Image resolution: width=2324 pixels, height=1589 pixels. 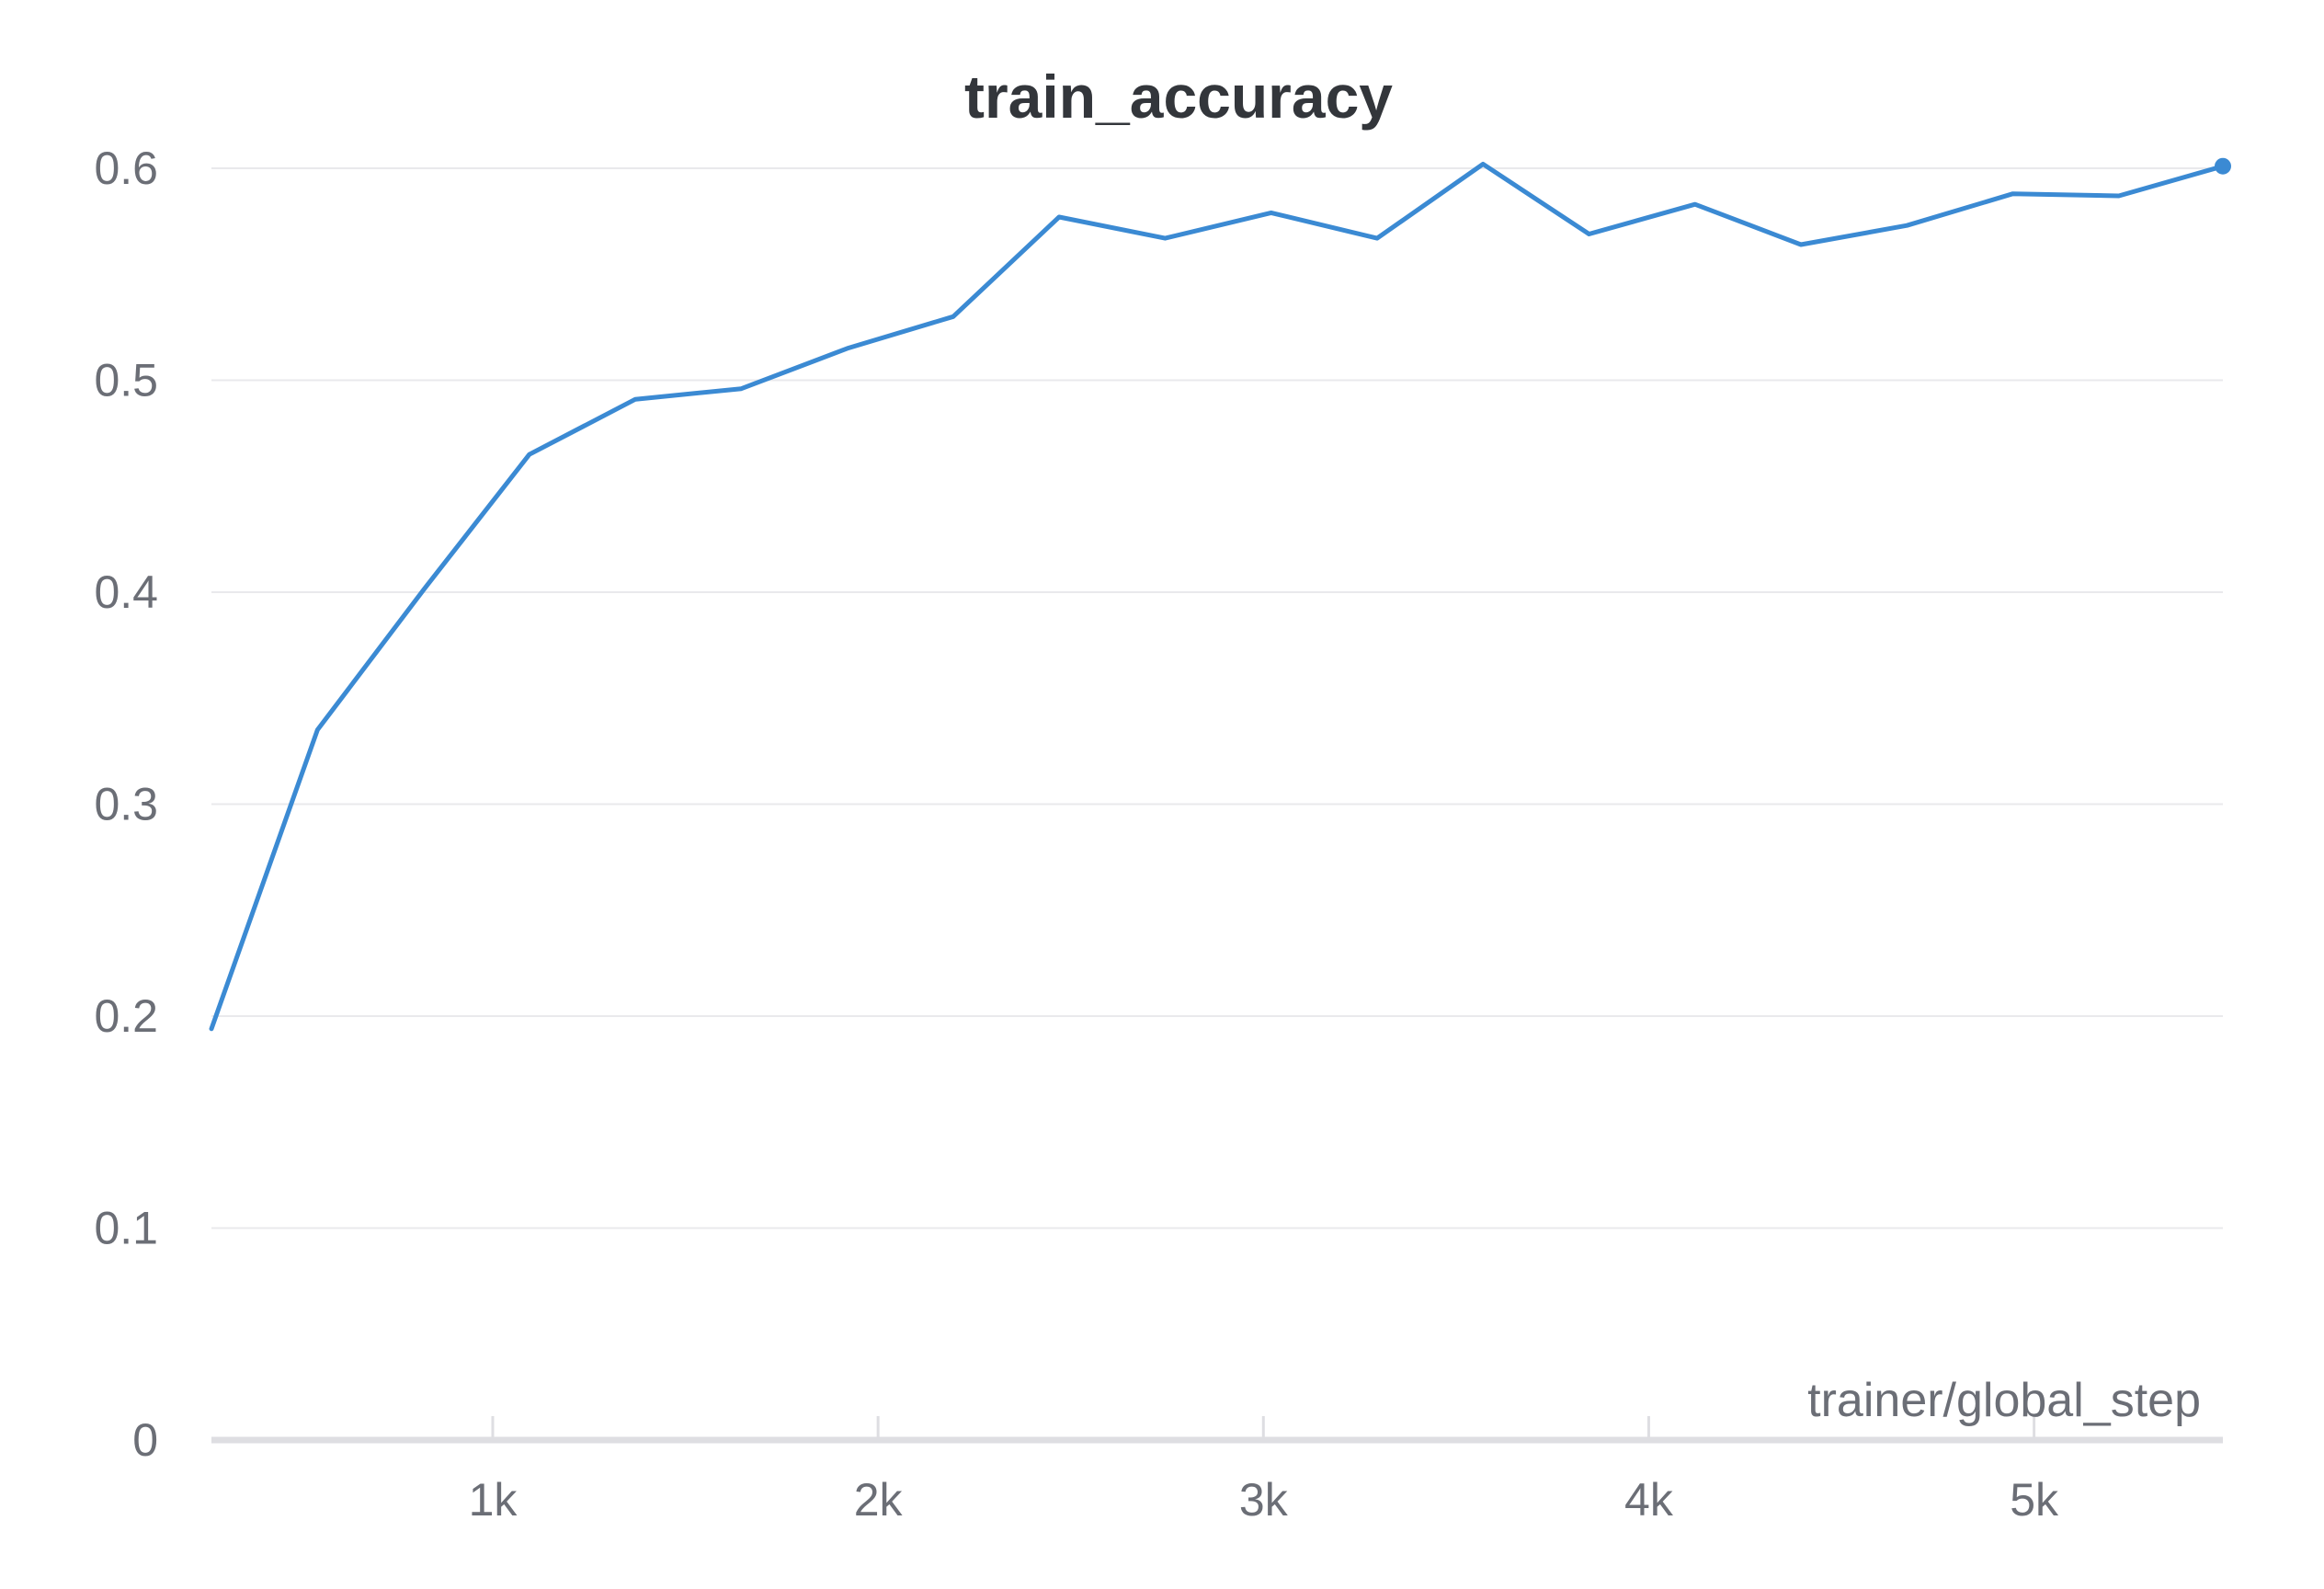 What do you see at coordinates (879, 1500) in the screenshot?
I see `x-tick-label: 2k` at bounding box center [879, 1500].